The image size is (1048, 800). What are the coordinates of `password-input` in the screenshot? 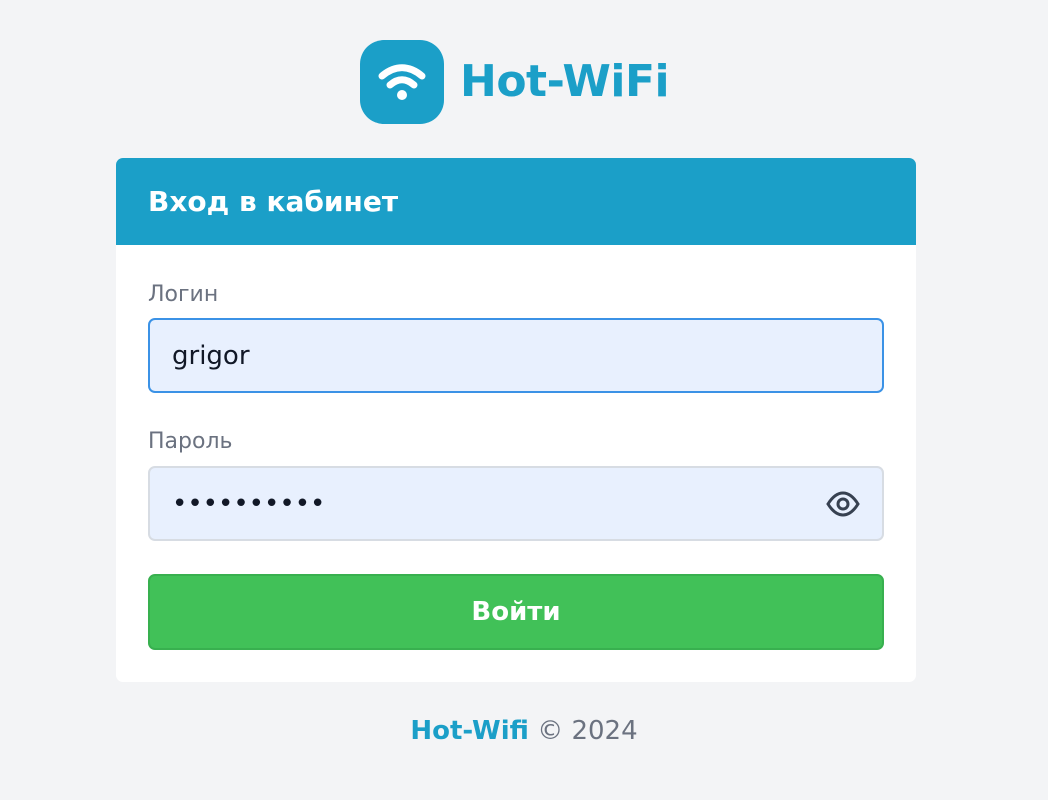 It's located at (516, 503).